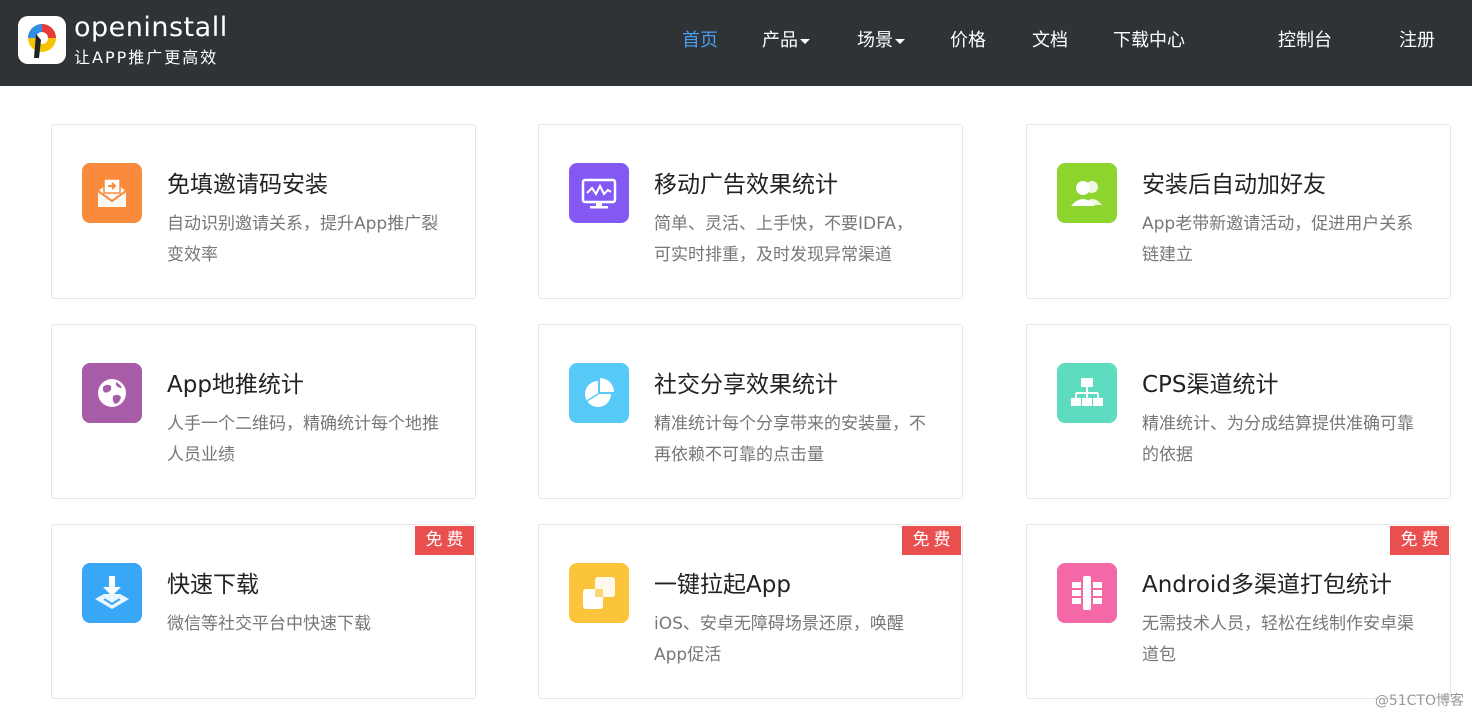  What do you see at coordinates (746, 385) in the screenshot?
I see `feature-card-title: 社交分享效果统计` at bounding box center [746, 385].